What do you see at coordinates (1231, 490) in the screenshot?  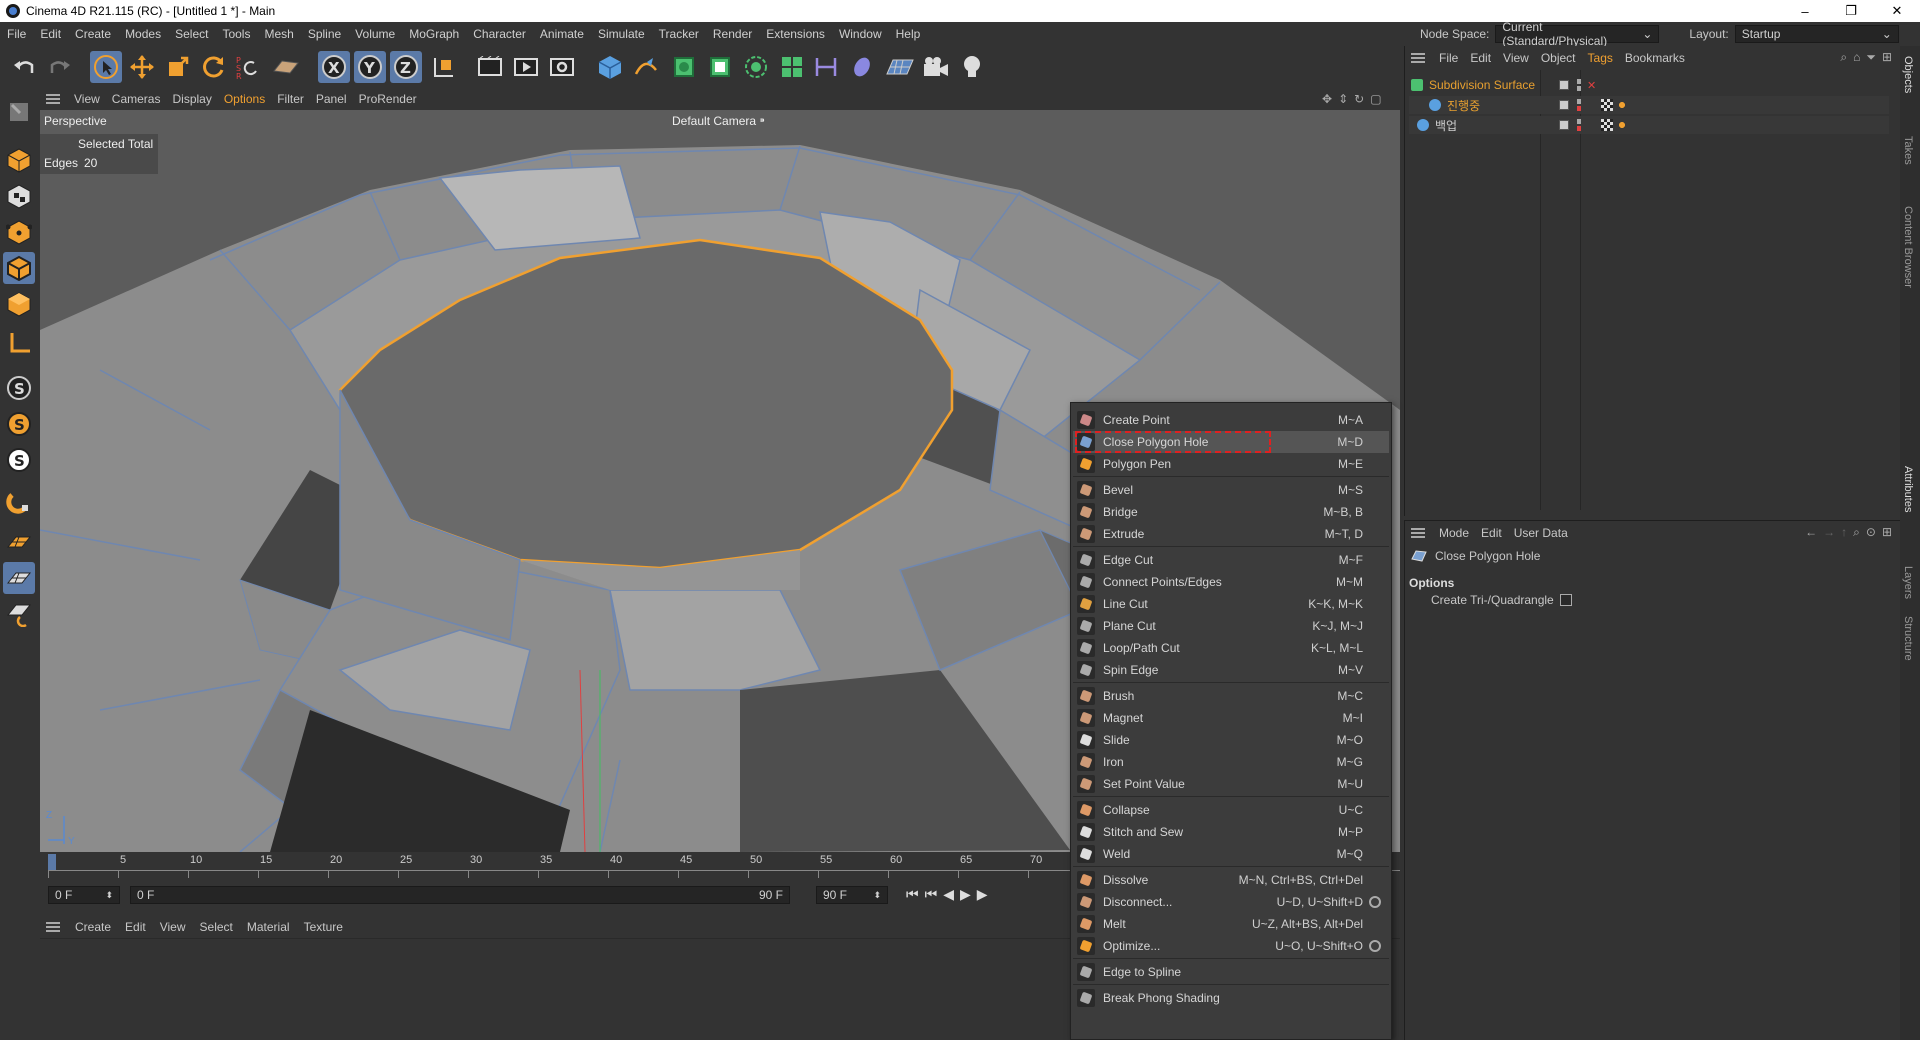 I see `context-item-bevel: Bevel M~S` at bounding box center [1231, 490].